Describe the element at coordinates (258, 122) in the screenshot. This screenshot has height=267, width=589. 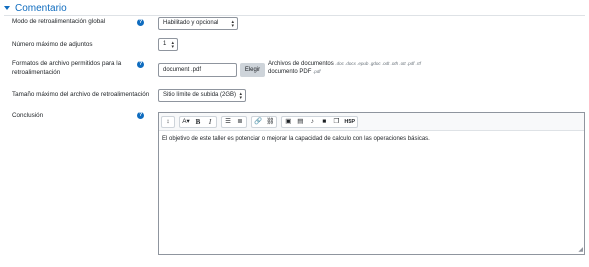
I see `link-icon: 🔗` at that location.